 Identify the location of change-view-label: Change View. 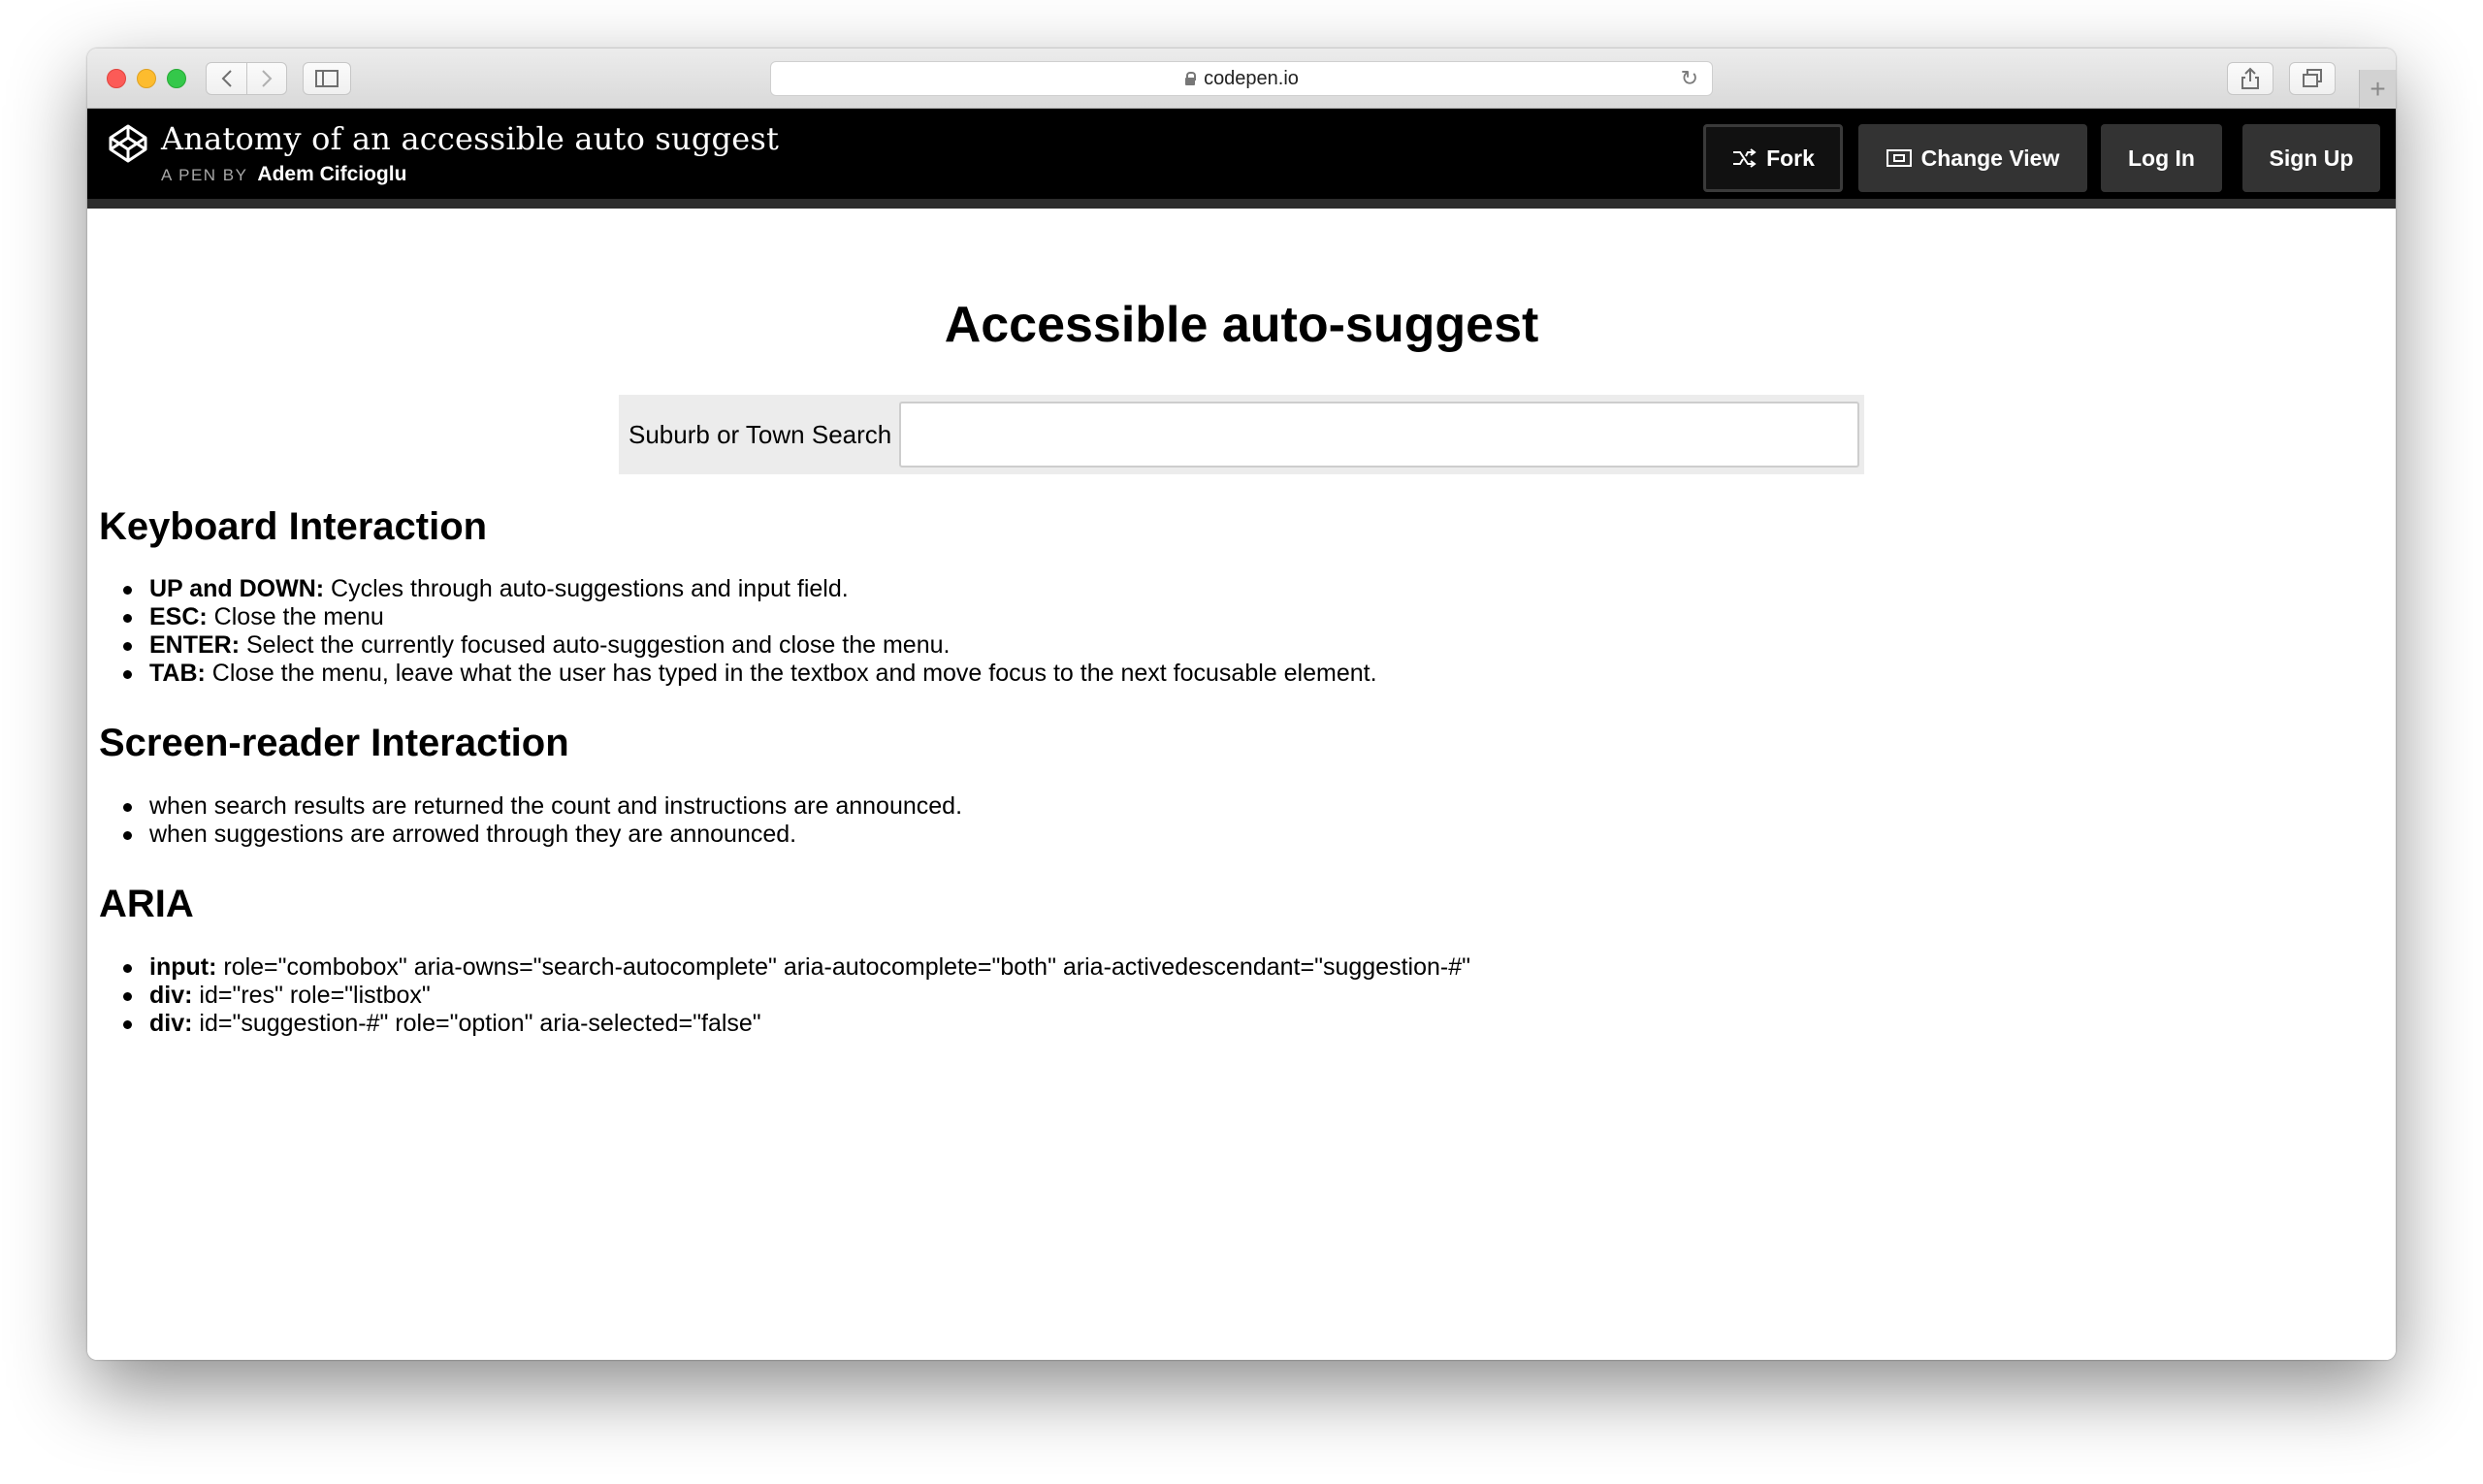
(1990, 158).